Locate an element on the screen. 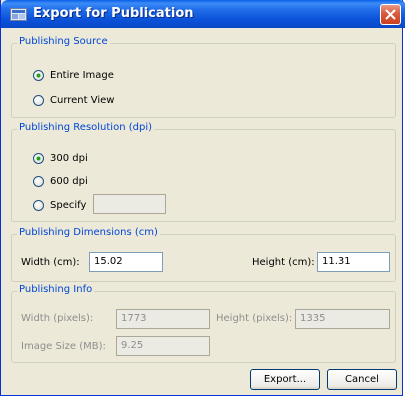 This screenshot has width=405, height=398. window-title: Export for Publication is located at coordinates (113, 13).